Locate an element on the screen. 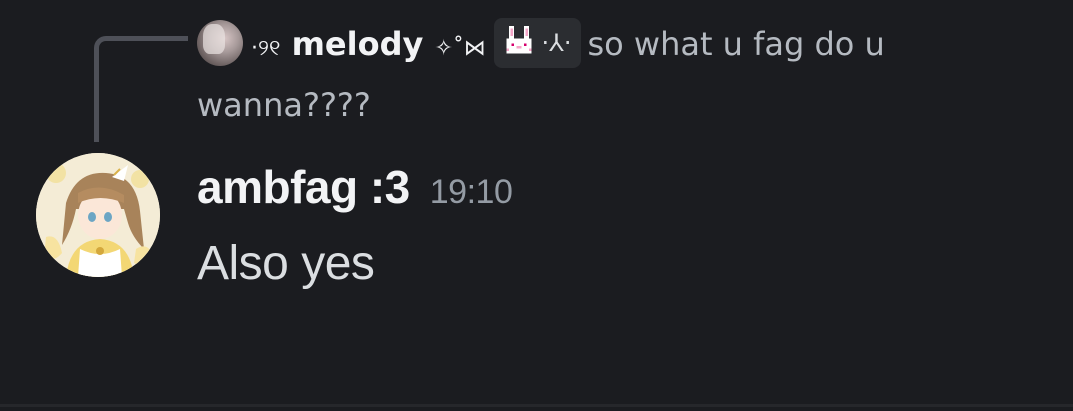 This screenshot has width=1073, height=411. reply-author-label: melody is located at coordinates (357, 44).